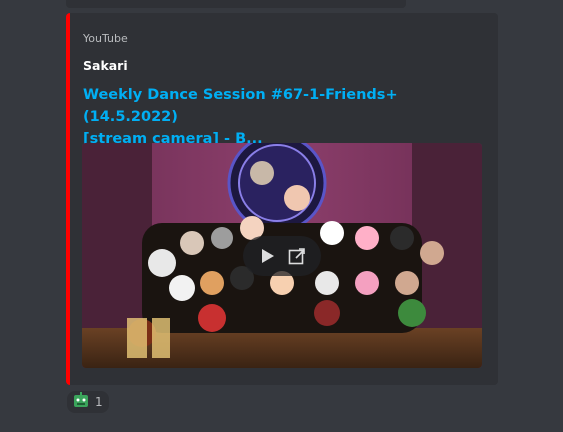 The width and height of the screenshot is (563, 432). Describe the element at coordinates (105, 65) in the screenshot. I see `embed-author: Sakari` at that location.